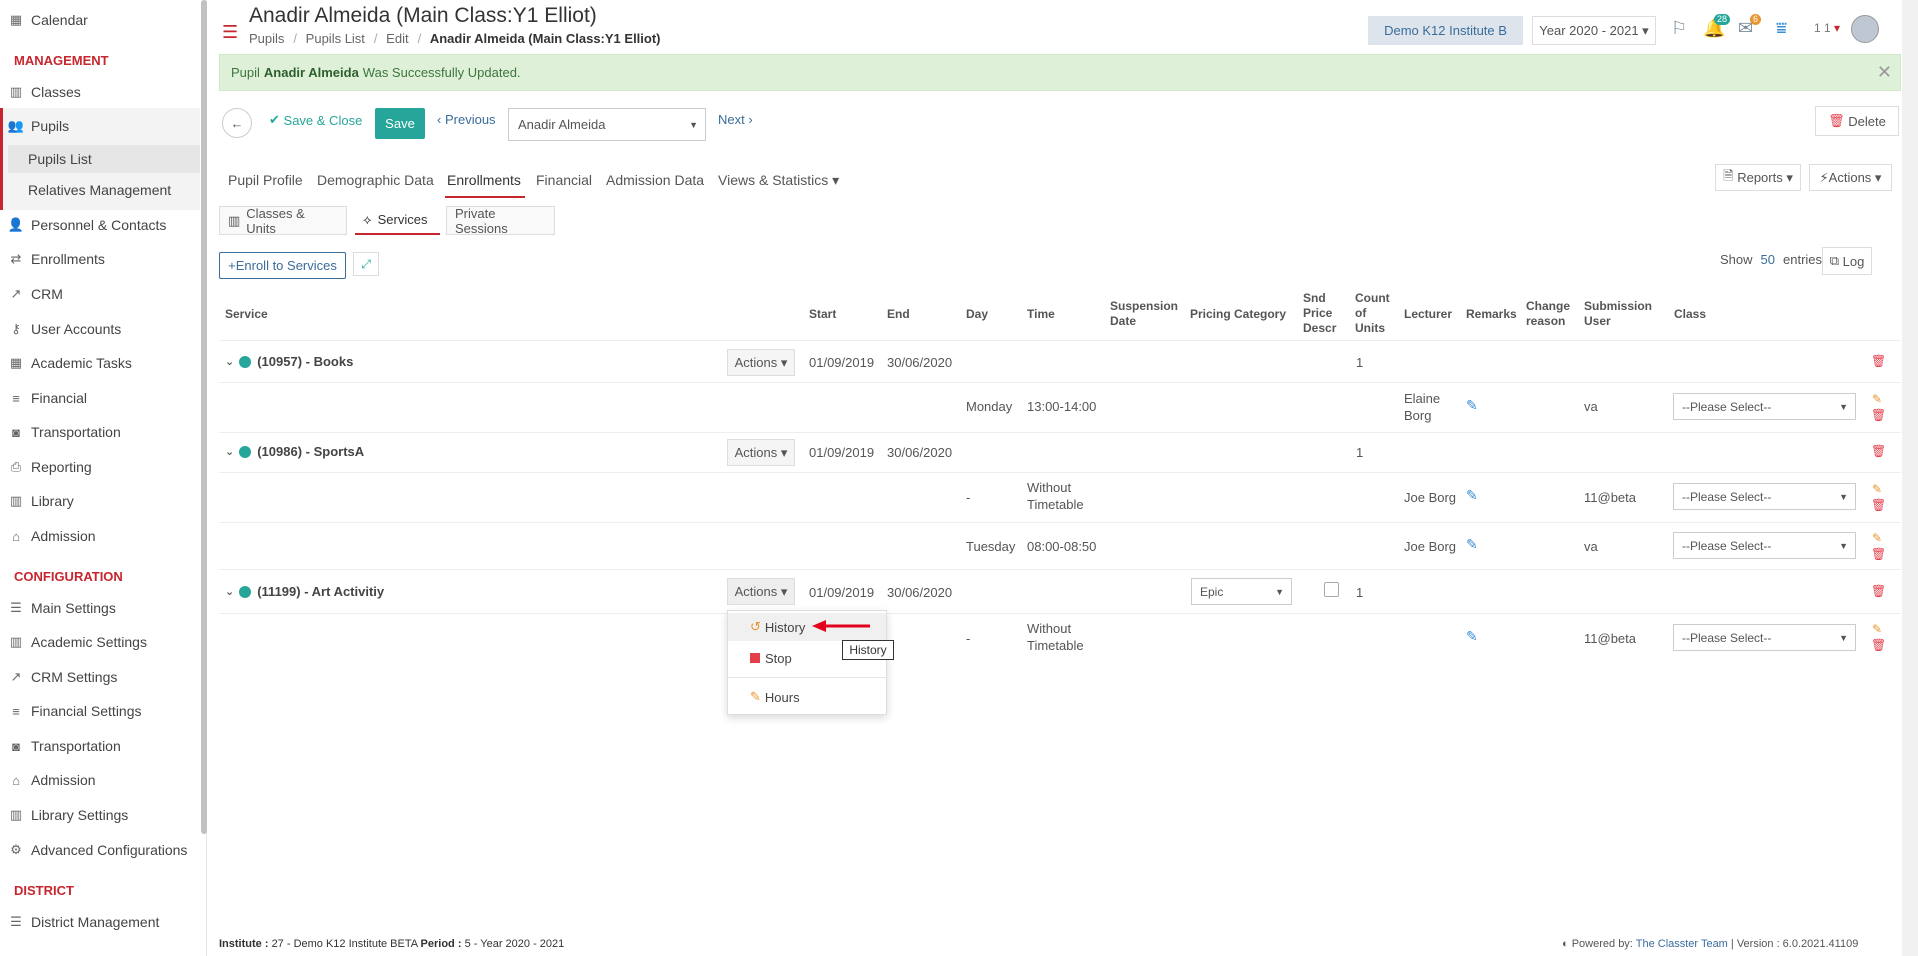  What do you see at coordinates (1768, 259) in the screenshot?
I see `entries-count-select: 50` at bounding box center [1768, 259].